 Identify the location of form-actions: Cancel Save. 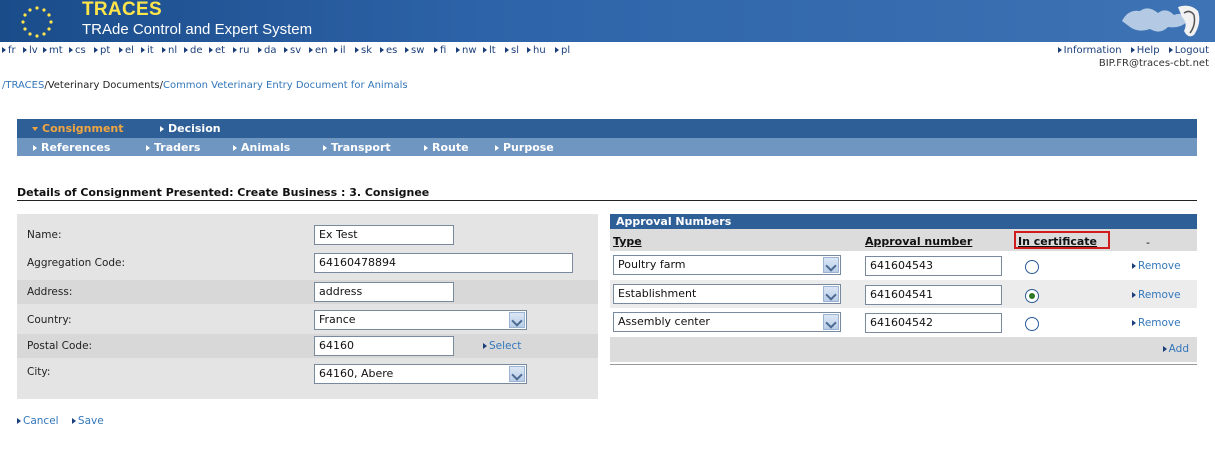
(65, 421).